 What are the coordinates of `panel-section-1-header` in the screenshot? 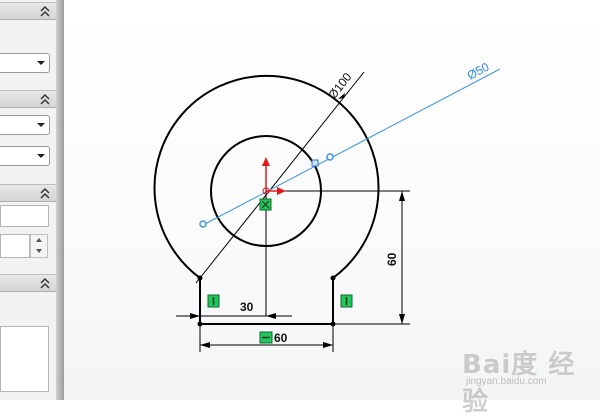 It's located at (28, 11).